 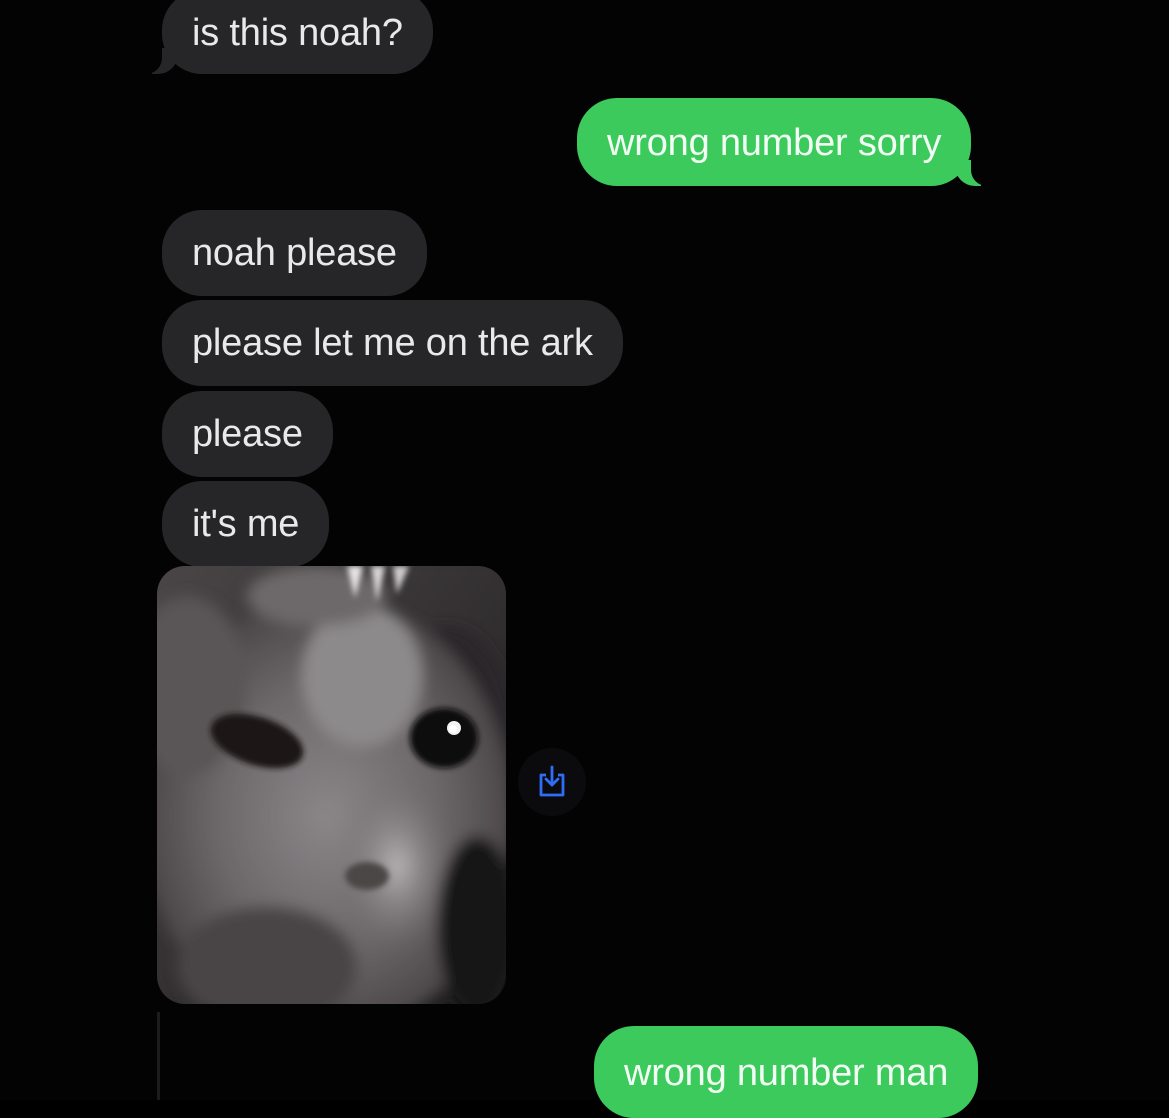 I want to click on message-text: noah please, so click(x=294, y=253).